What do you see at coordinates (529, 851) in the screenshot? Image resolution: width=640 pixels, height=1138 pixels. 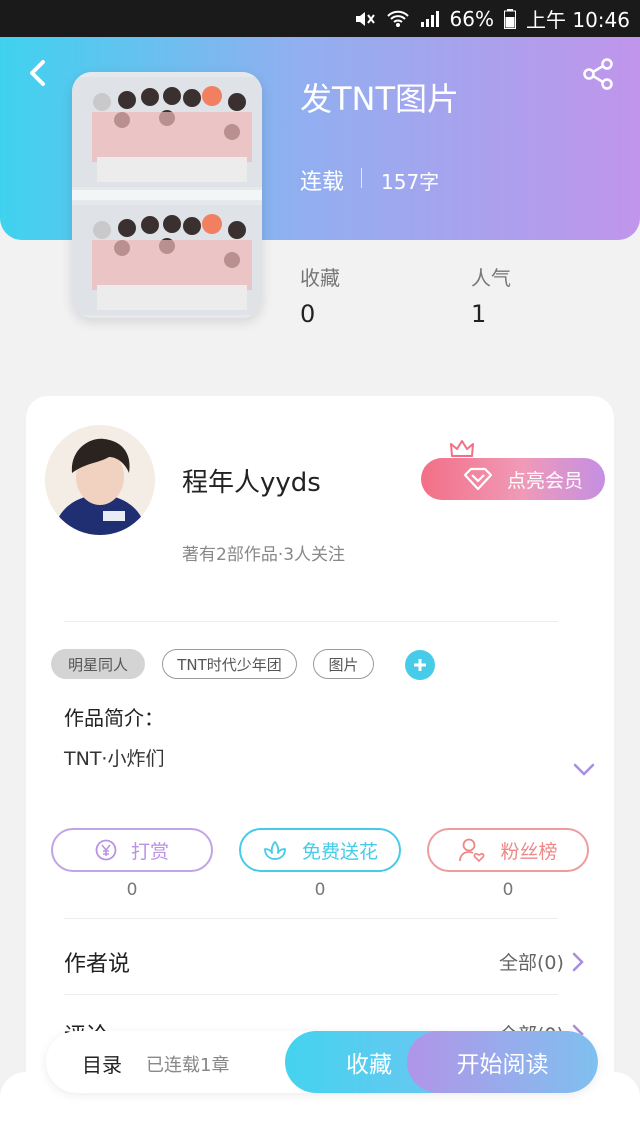 I see `fan-ranking-label: 粉丝榜` at bounding box center [529, 851].